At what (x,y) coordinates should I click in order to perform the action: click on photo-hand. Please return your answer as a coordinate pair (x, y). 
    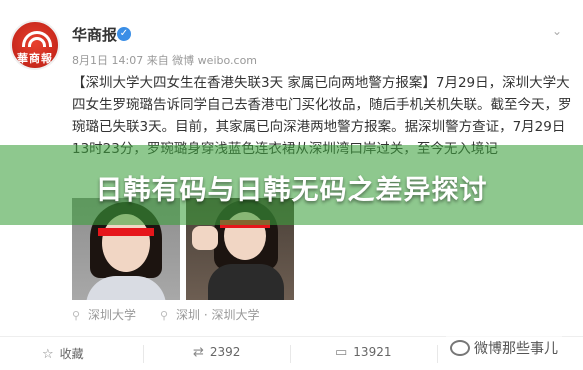
    Looking at the image, I should click on (205, 238).